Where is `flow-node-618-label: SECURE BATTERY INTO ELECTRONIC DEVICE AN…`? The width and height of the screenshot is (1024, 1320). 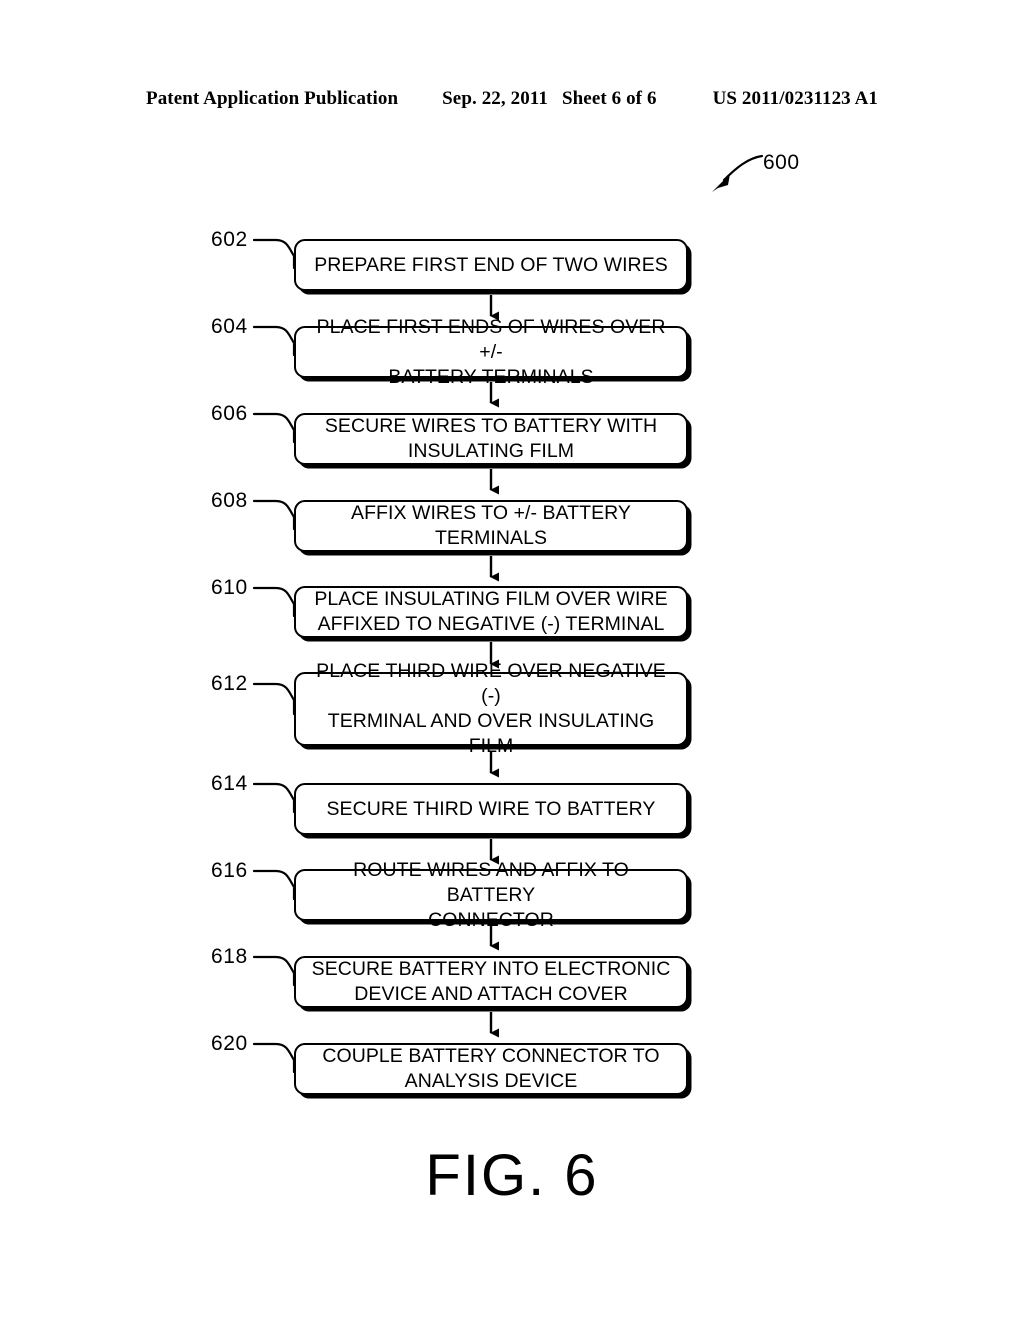 flow-node-618-label: SECURE BATTERY INTO ELECTRONIC DEVICE AN… is located at coordinates (491, 981).